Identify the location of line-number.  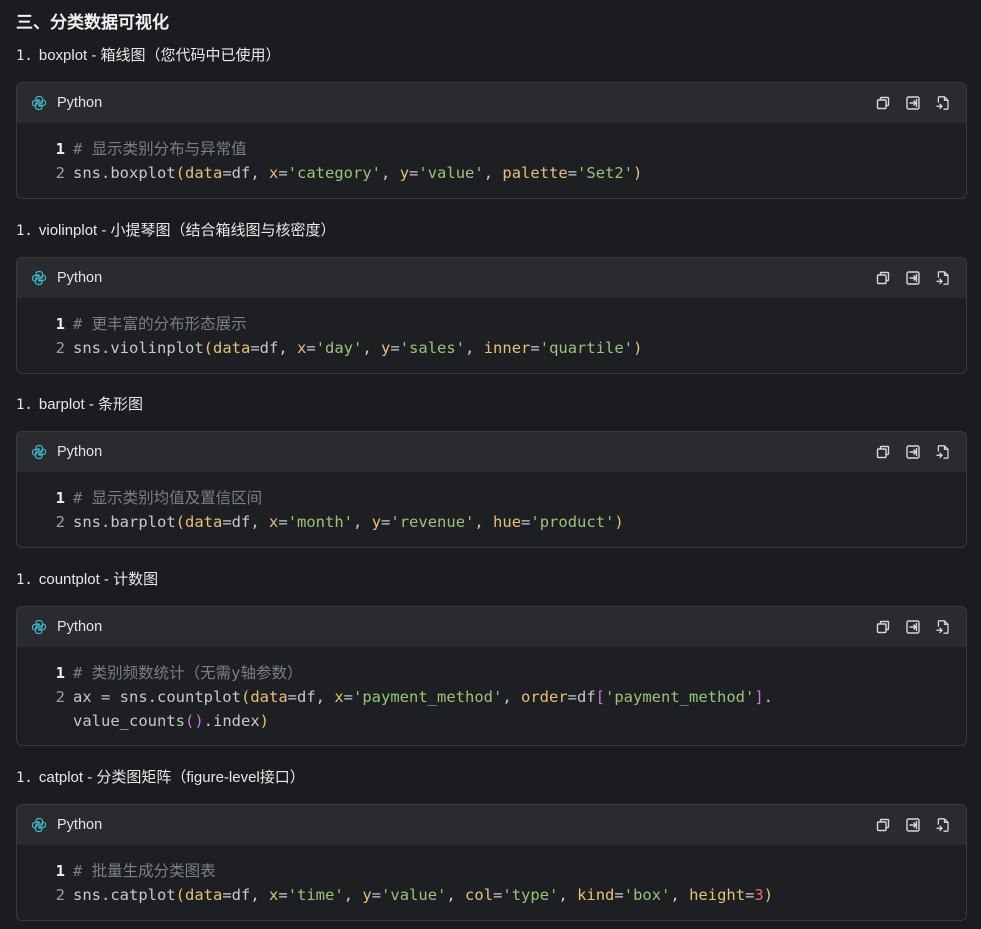
(56, 721).